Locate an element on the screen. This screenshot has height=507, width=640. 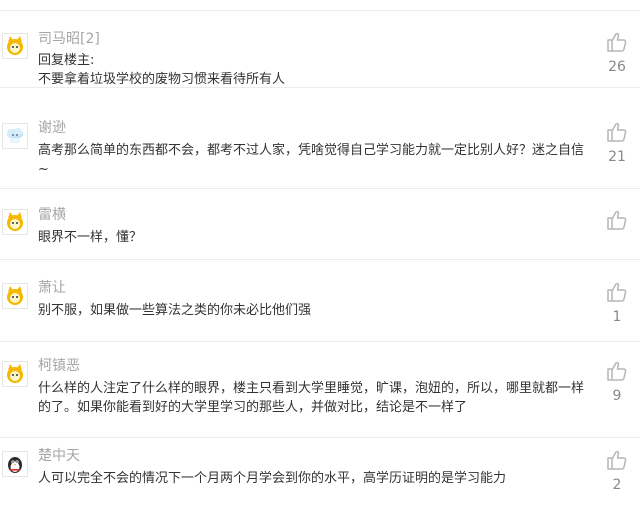
like-count: 9 is located at coordinates (617, 396).